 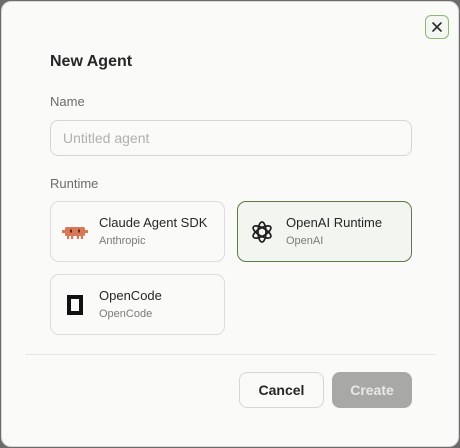 I want to click on runtime-option-openai-runtime: OpenAI Runtime OpenAI, so click(x=324, y=231).